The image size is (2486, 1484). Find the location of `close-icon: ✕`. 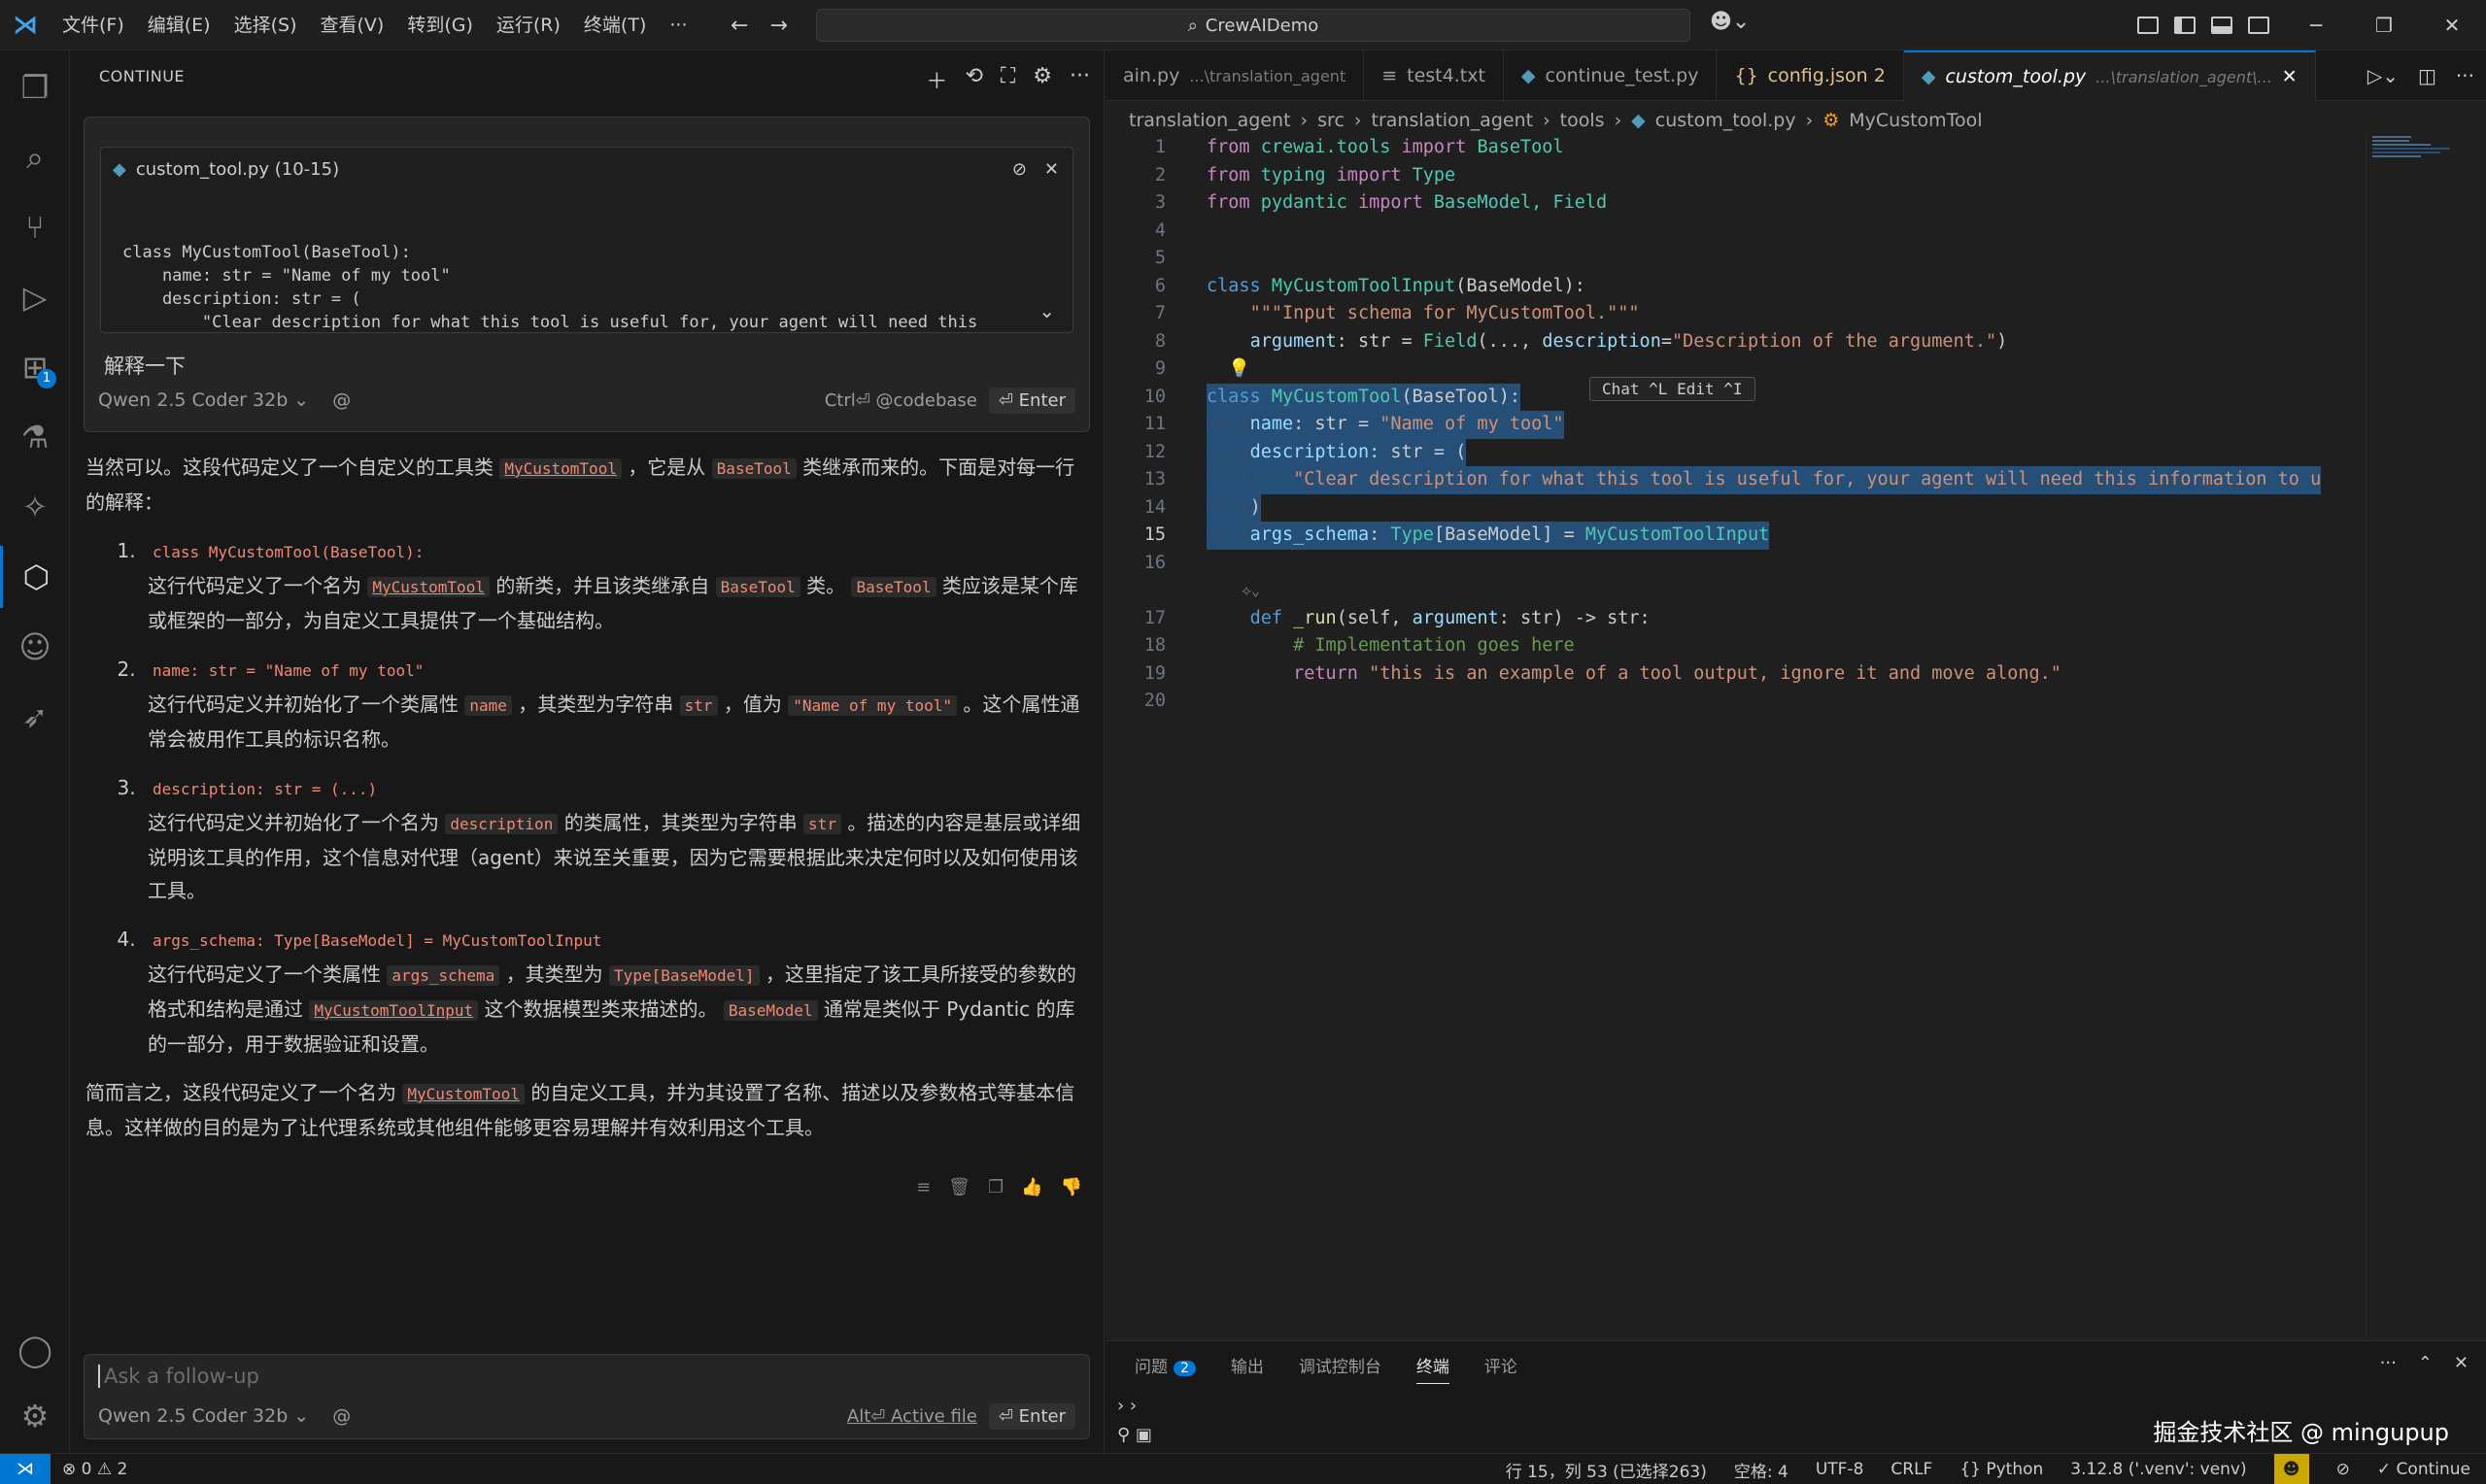

close-icon: ✕ is located at coordinates (1051, 169).